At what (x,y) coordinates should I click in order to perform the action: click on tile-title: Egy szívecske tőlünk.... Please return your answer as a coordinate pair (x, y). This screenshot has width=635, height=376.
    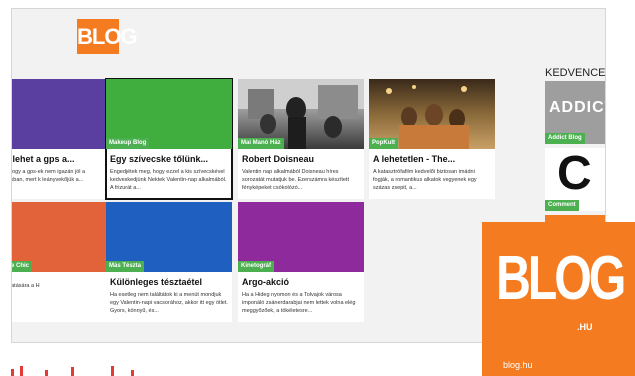
    Looking at the image, I should click on (159, 159).